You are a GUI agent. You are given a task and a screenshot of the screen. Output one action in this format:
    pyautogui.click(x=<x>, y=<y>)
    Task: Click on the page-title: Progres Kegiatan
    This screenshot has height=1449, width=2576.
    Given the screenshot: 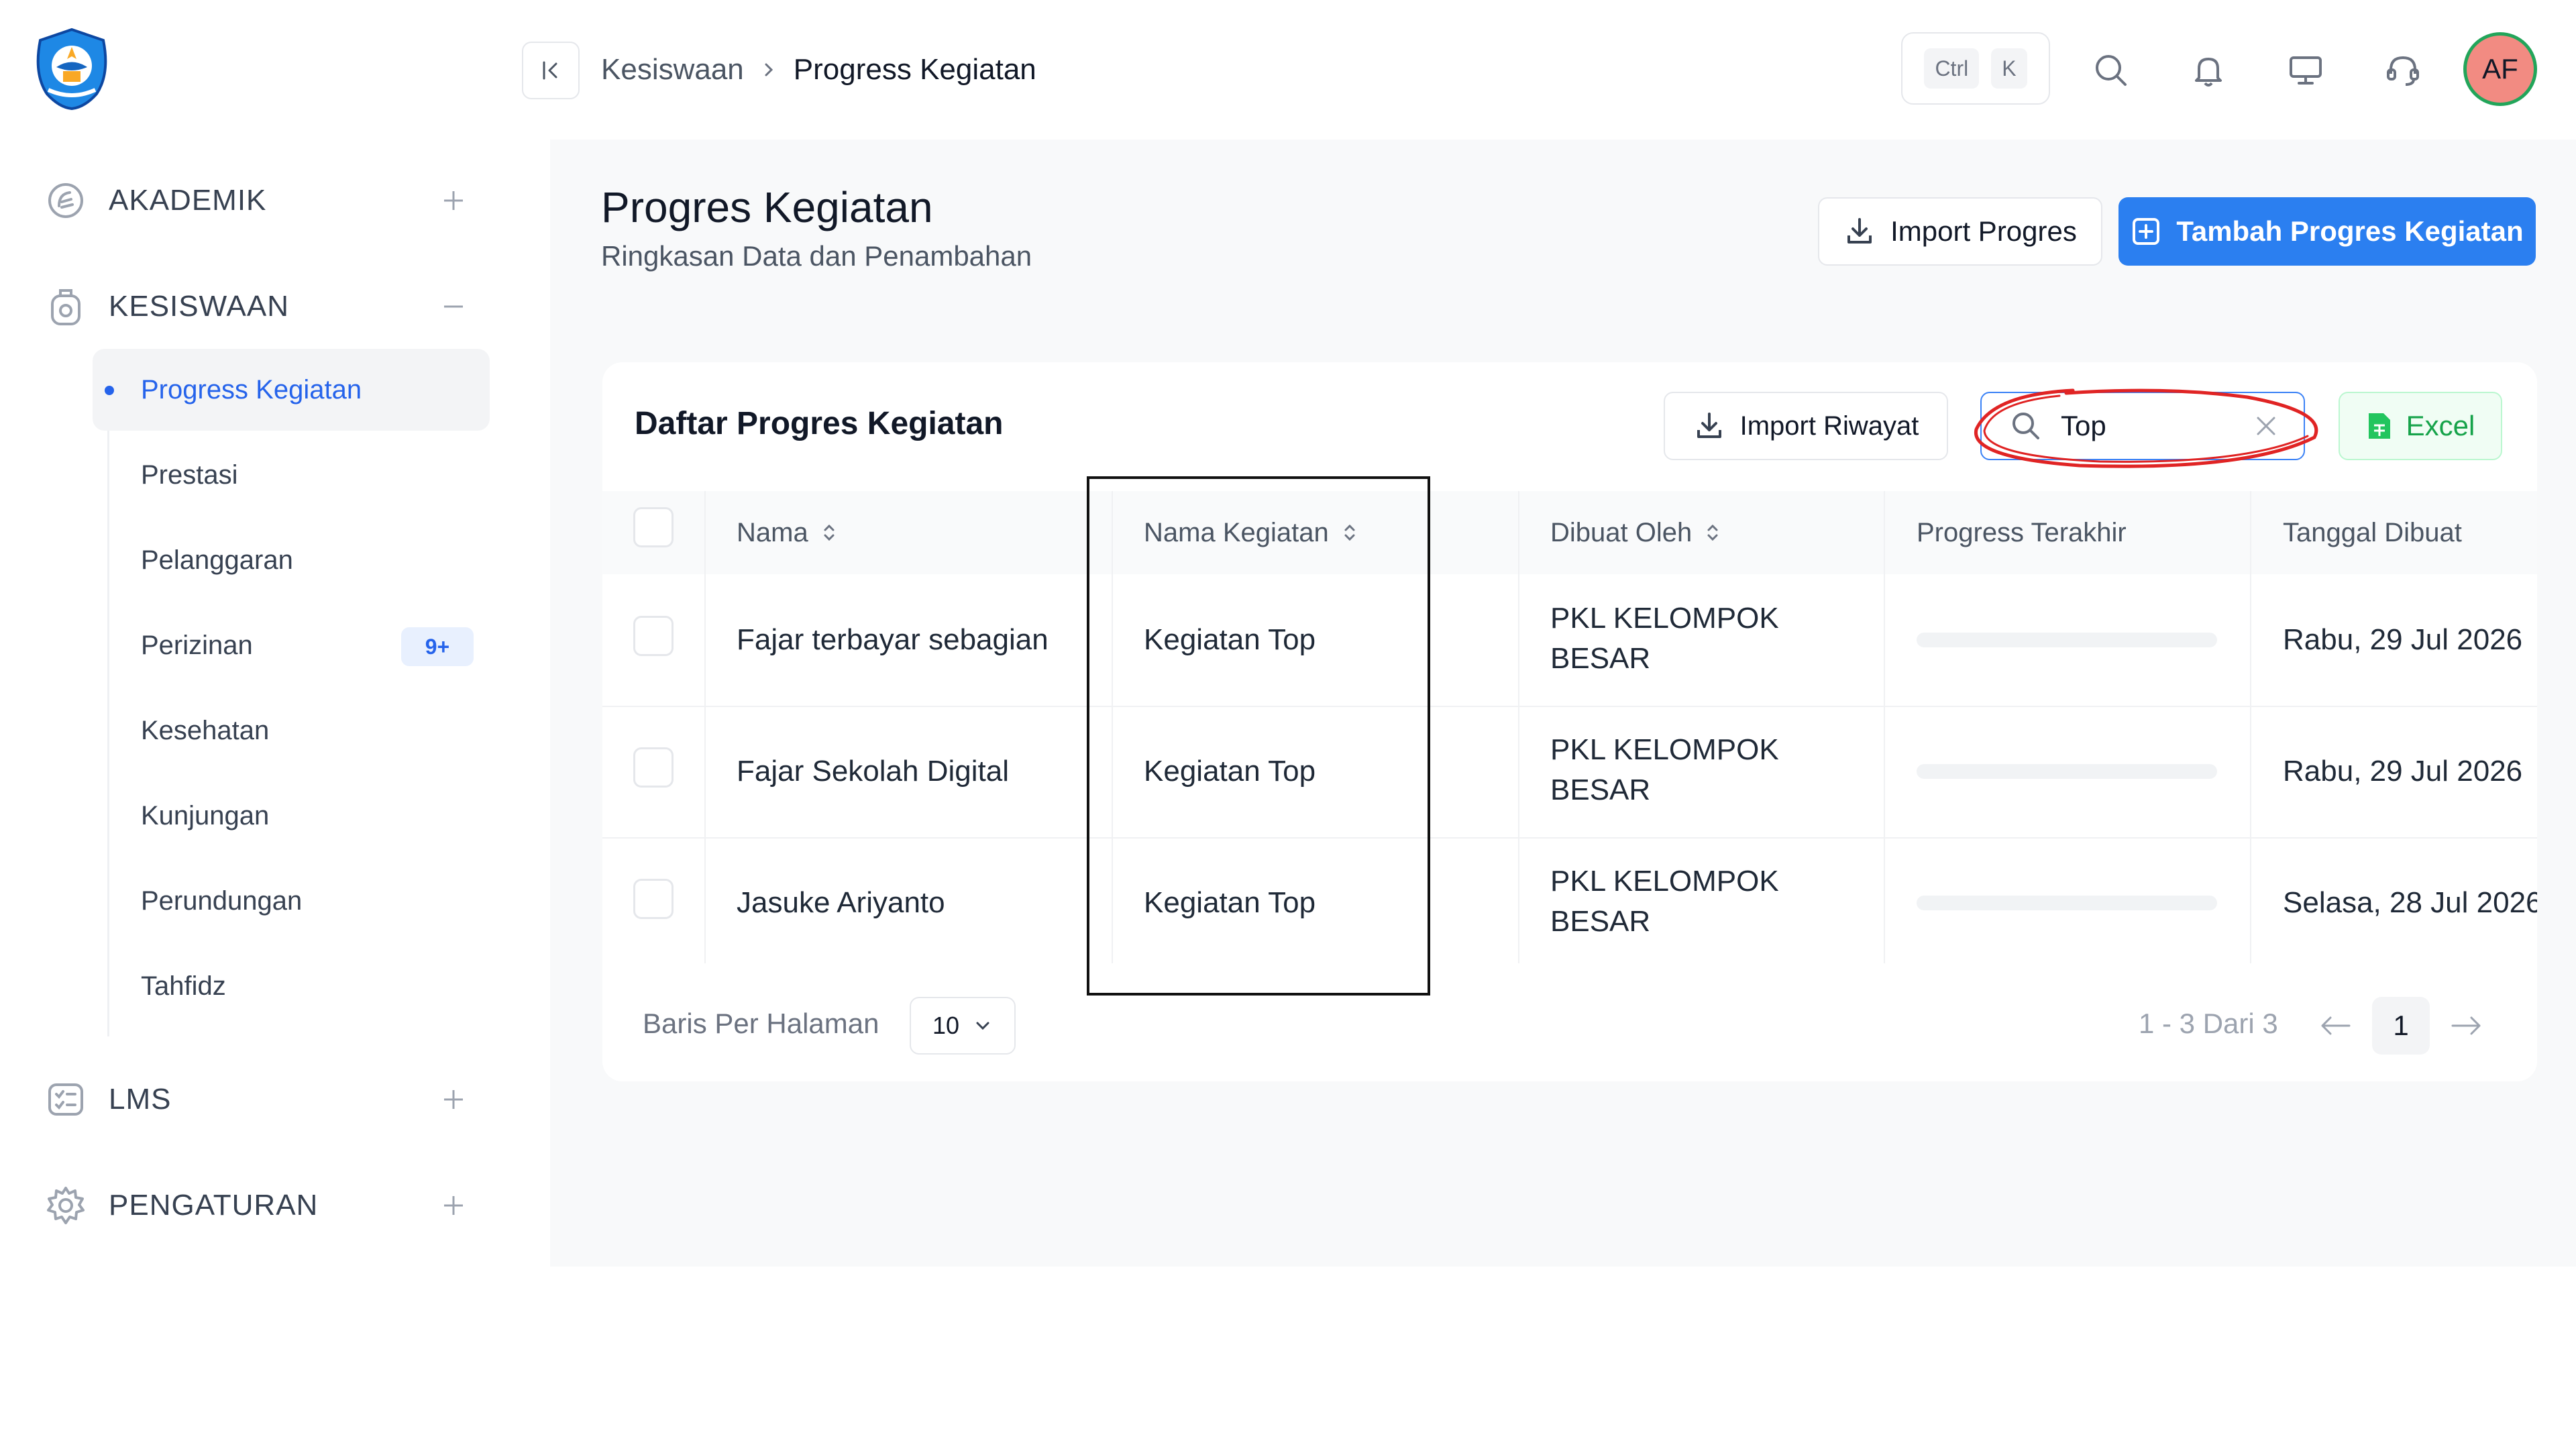 What is the action you would take?
    pyautogui.click(x=767, y=207)
    